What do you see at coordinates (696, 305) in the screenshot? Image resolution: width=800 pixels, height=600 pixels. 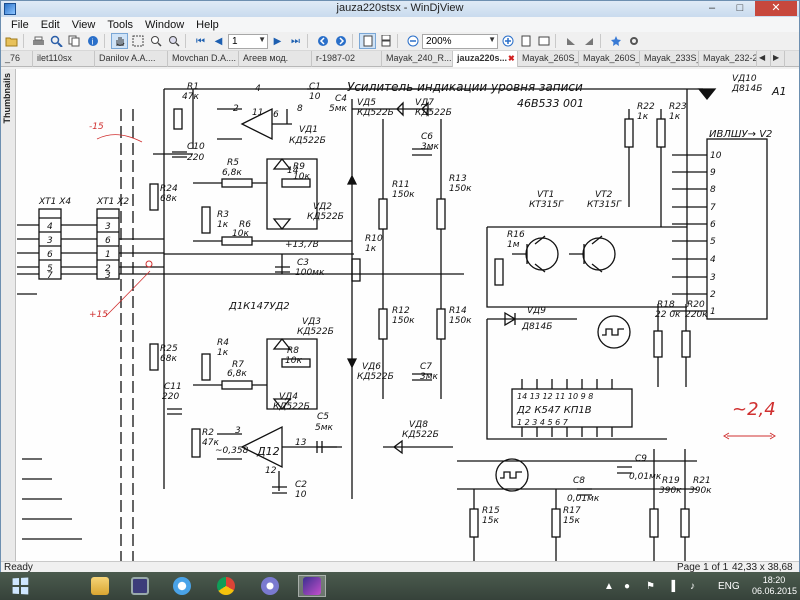 I see `label-r20: R20` at bounding box center [696, 305].